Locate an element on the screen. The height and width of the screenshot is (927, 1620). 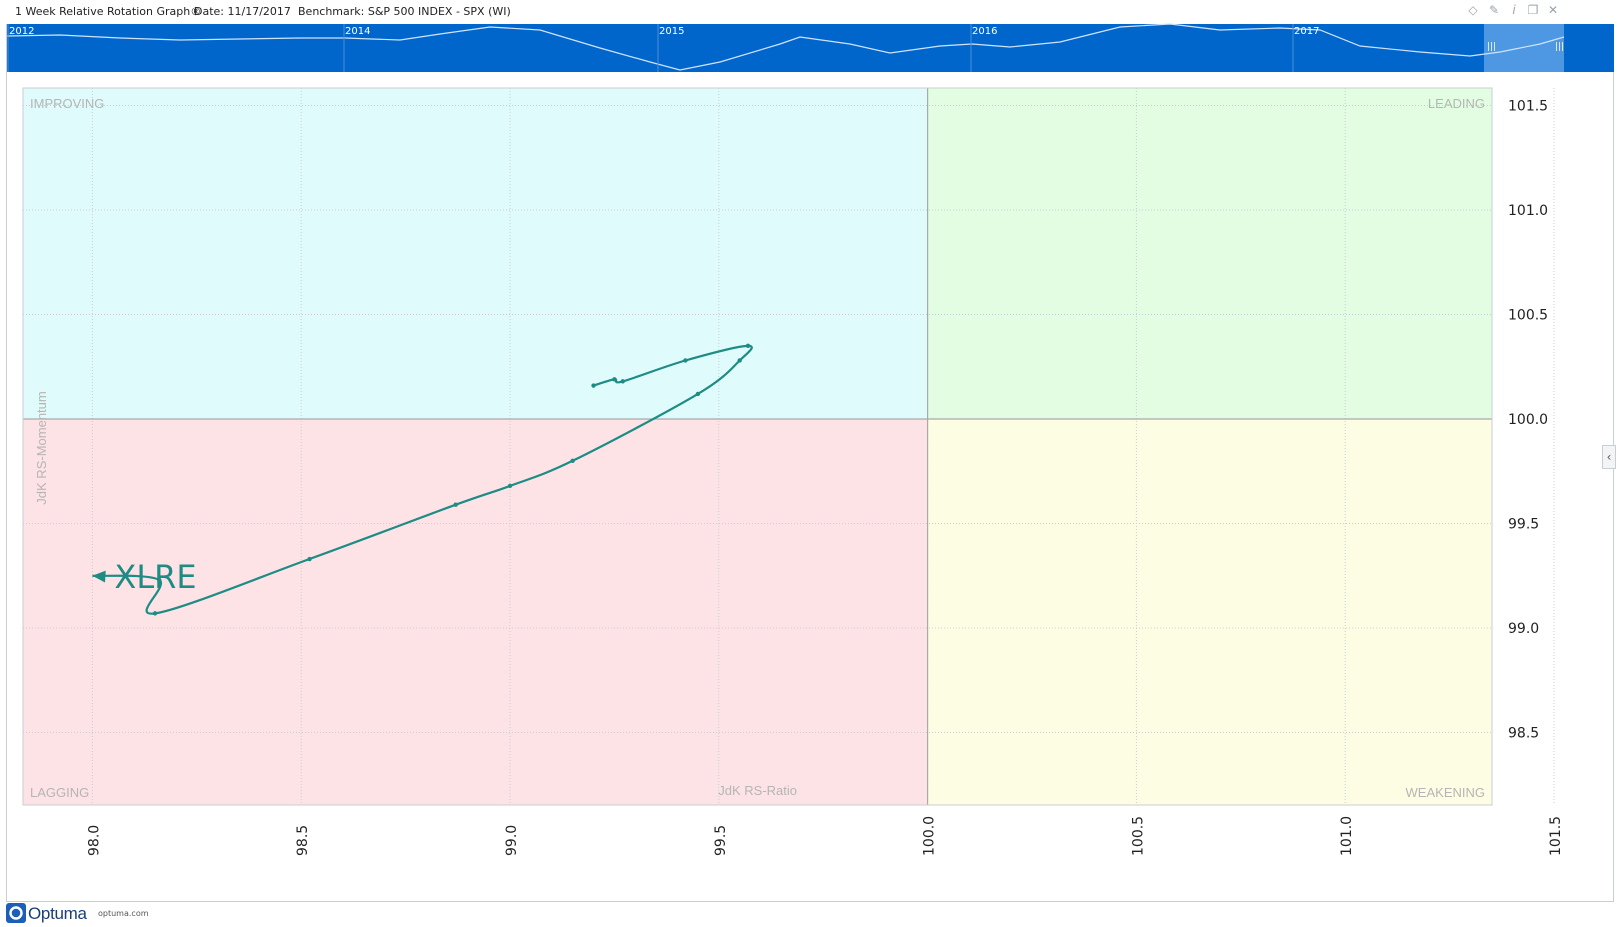
timeline-year-label: 2012 is located at coordinates (21, 31).